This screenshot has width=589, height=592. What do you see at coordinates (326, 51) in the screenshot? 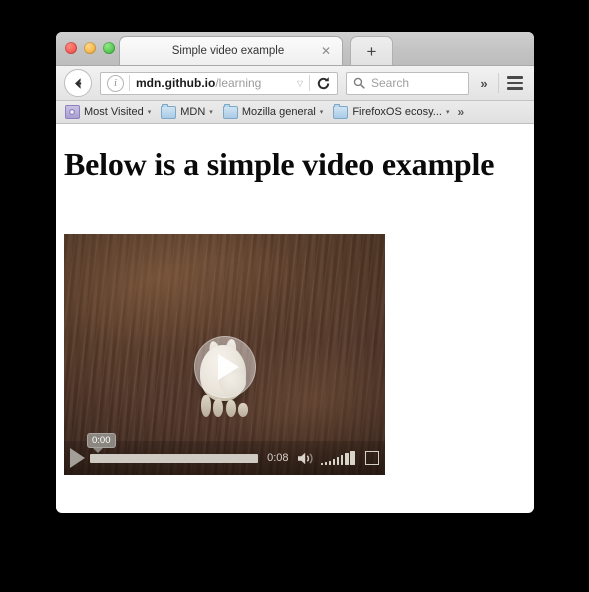
I see `close-tab-icon: ✕` at bounding box center [326, 51].